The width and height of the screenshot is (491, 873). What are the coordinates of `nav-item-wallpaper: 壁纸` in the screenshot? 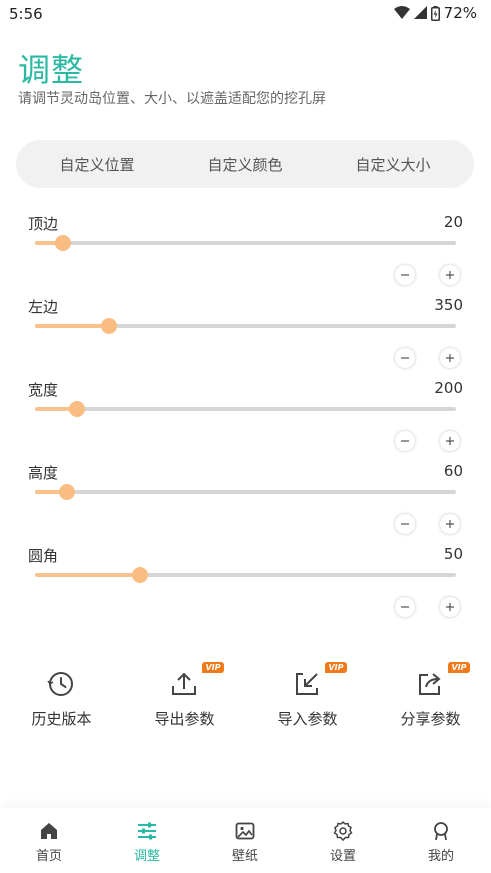 It's located at (245, 840).